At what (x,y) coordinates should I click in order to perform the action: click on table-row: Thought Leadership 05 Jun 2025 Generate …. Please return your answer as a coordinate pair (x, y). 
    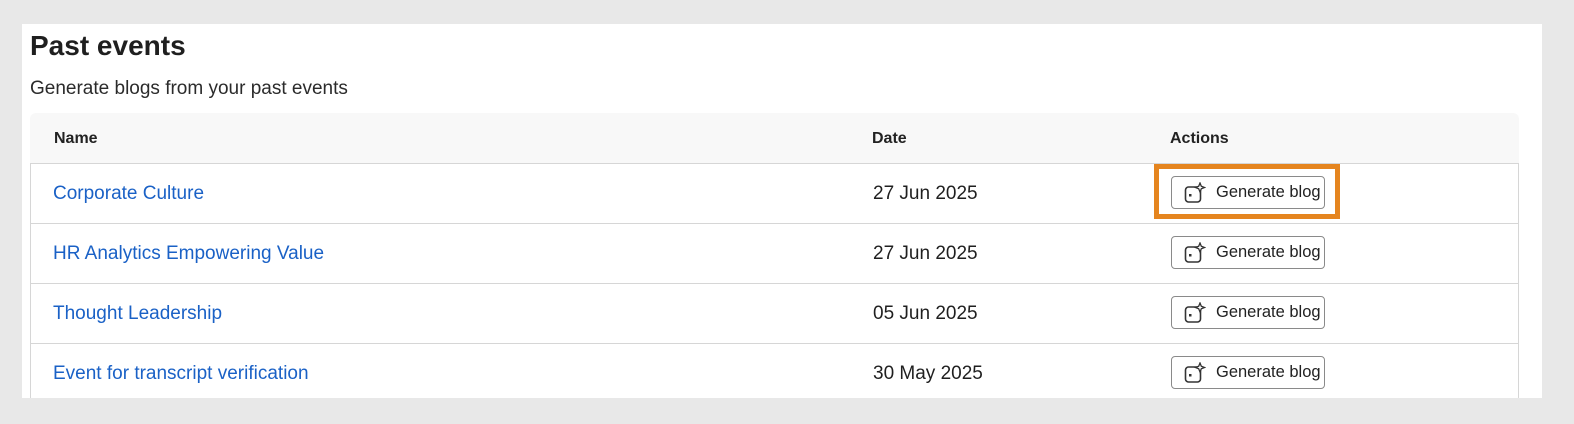
    Looking at the image, I should click on (774, 313).